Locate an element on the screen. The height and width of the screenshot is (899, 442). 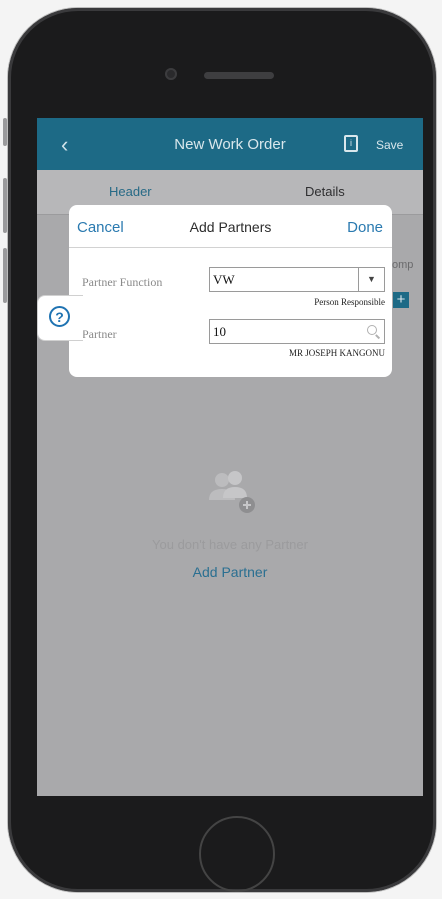
mute-switch is located at coordinates (5, 132).